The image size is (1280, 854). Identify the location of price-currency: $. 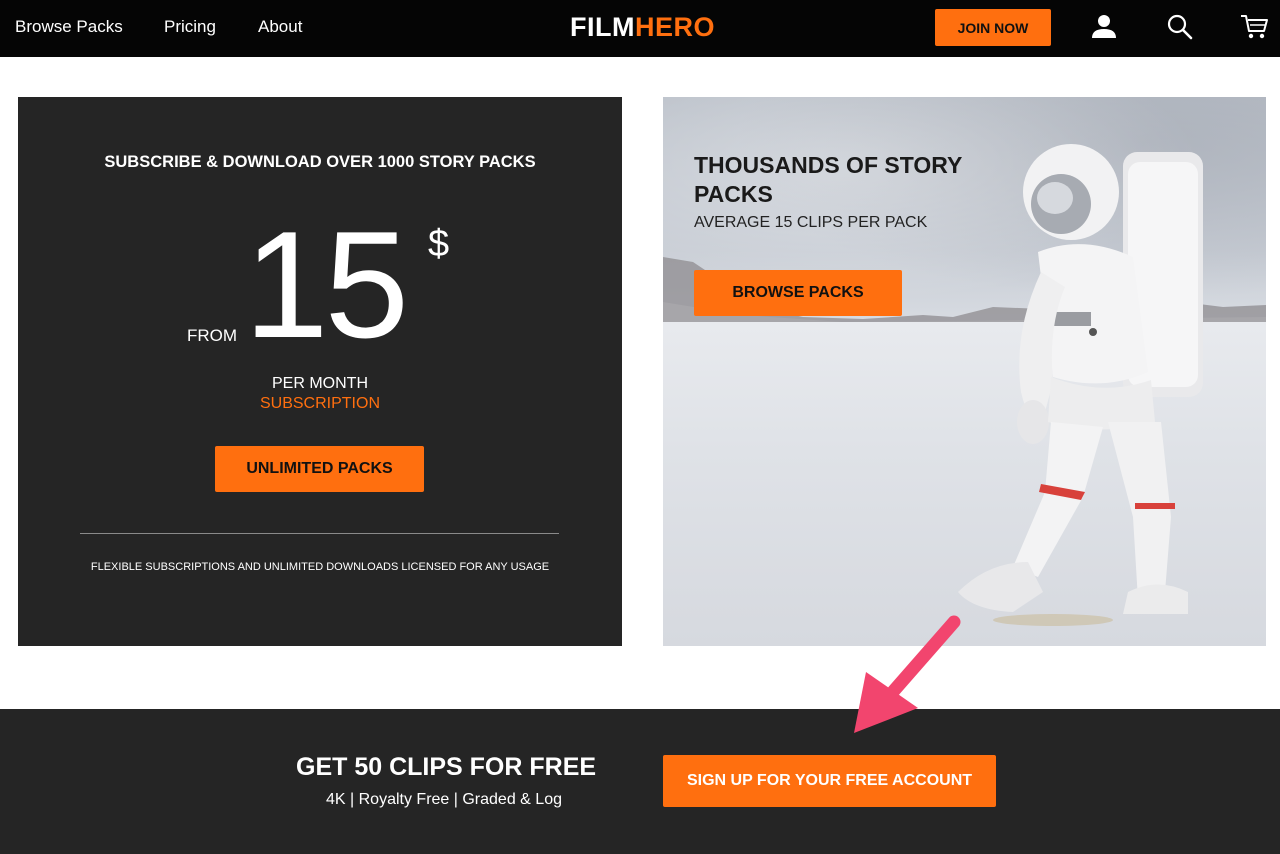
(439, 244).